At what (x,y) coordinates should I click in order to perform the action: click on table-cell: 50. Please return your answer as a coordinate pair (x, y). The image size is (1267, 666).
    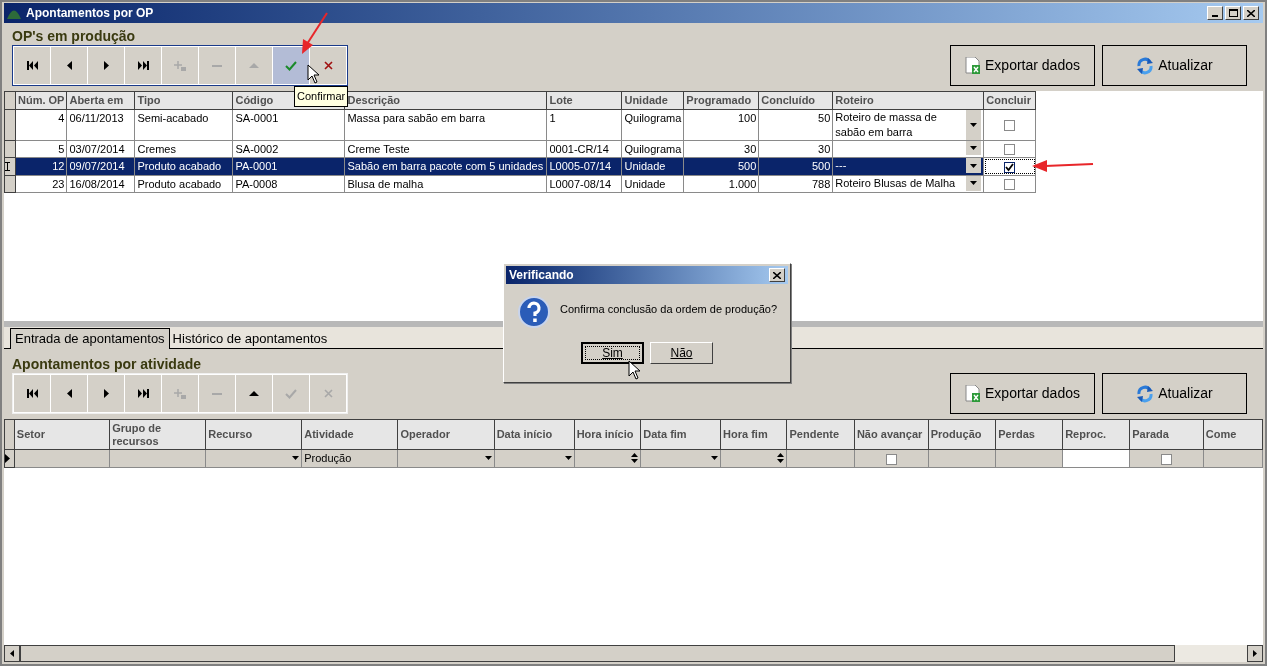
    Looking at the image, I should click on (824, 117).